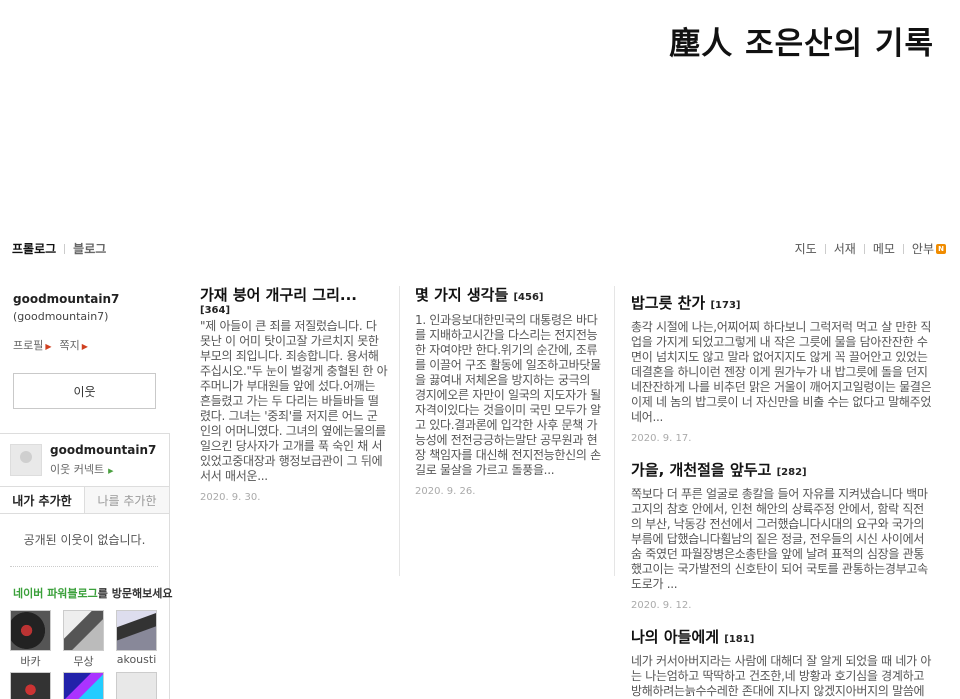 This screenshot has height=699, width=960. What do you see at coordinates (77, 469) in the screenshot?
I see `neighbor-connect-label: 이웃 커넥트` at bounding box center [77, 469].